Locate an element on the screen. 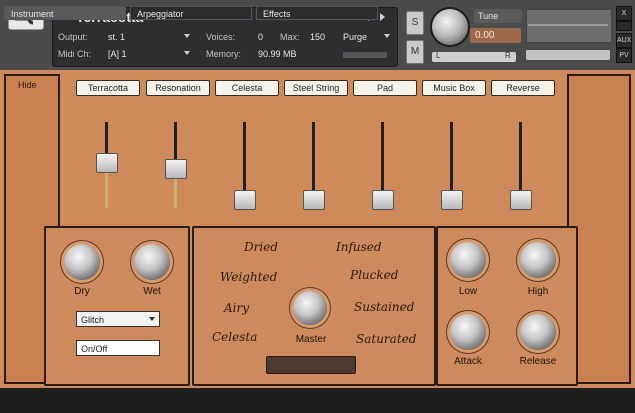 Image resolution: width=635 pixels, height=413 pixels. output-label: Output: is located at coordinates (73, 37).